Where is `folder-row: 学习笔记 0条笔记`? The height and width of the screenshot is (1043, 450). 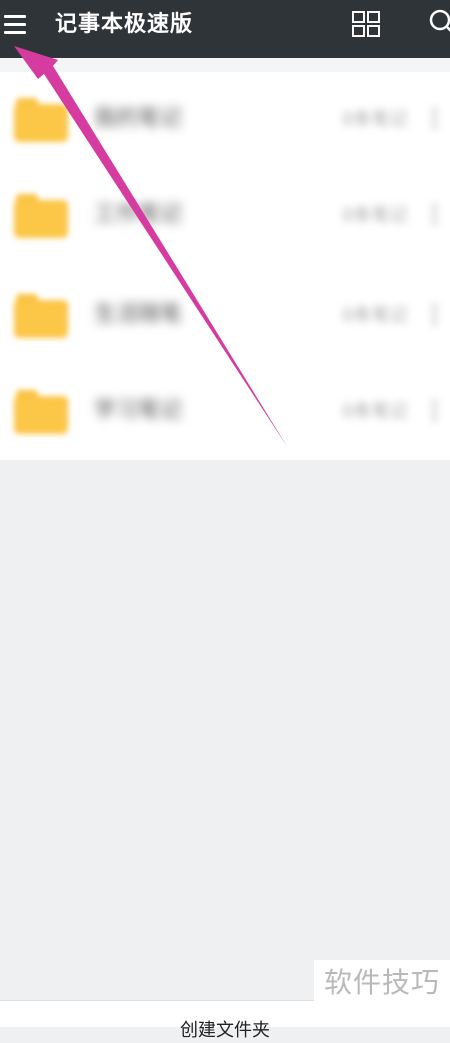 folder-row: 学习笔记 0条笔记 is located at coordinates (225, 412).